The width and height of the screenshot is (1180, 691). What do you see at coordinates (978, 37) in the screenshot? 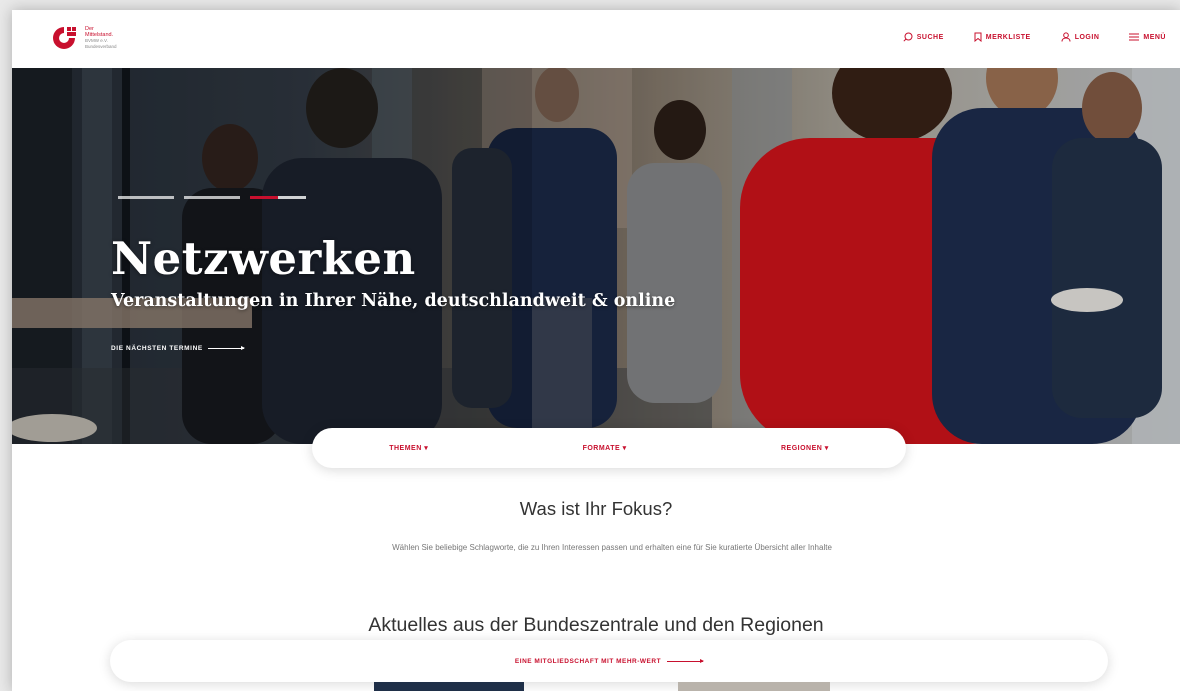
I see `bookmark-icon` at bounding box center [978, 37].